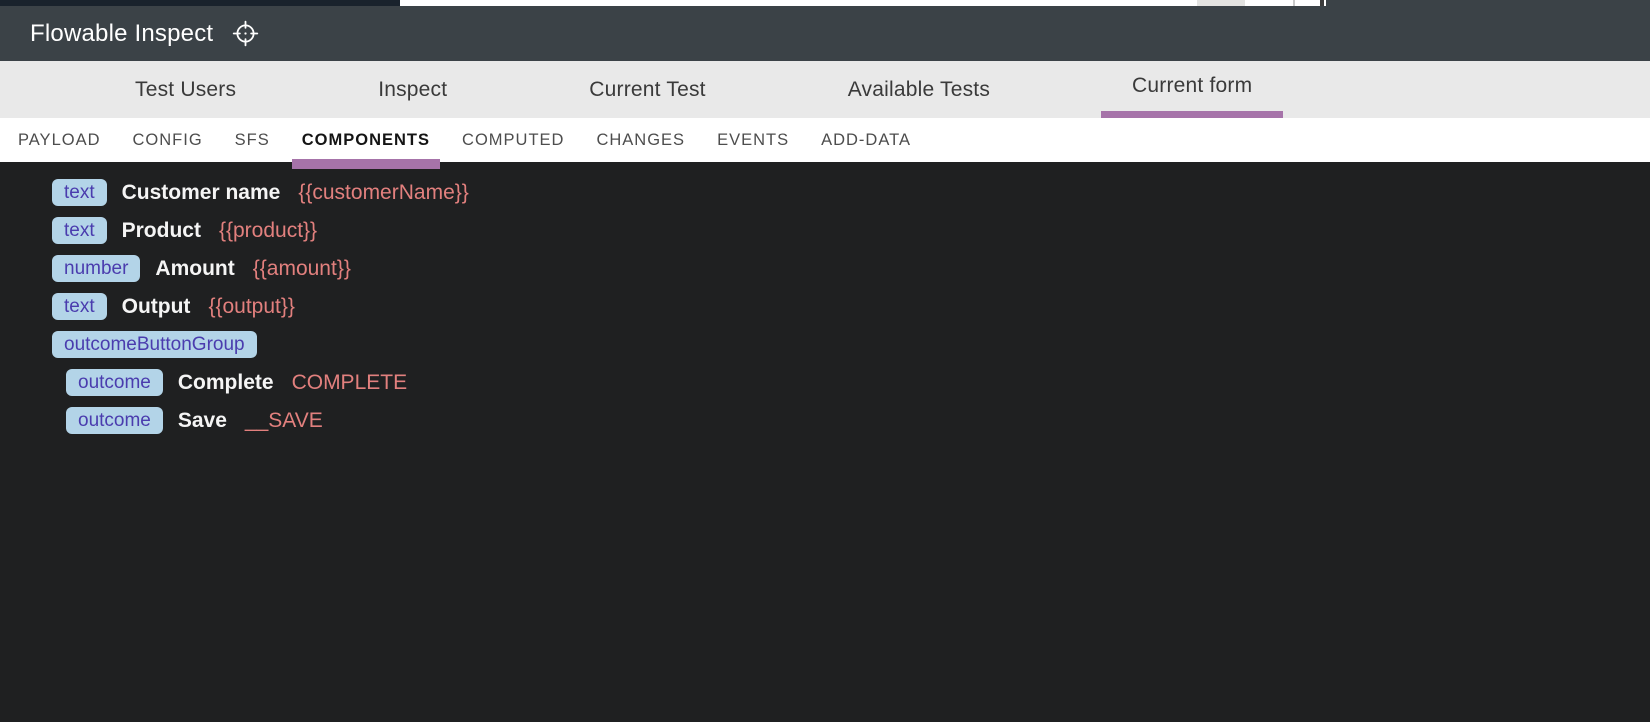  Describe the element at coordinates (383, 192) in the screenshot. I see `component-binding-expression: {{customerName}}` at that location.